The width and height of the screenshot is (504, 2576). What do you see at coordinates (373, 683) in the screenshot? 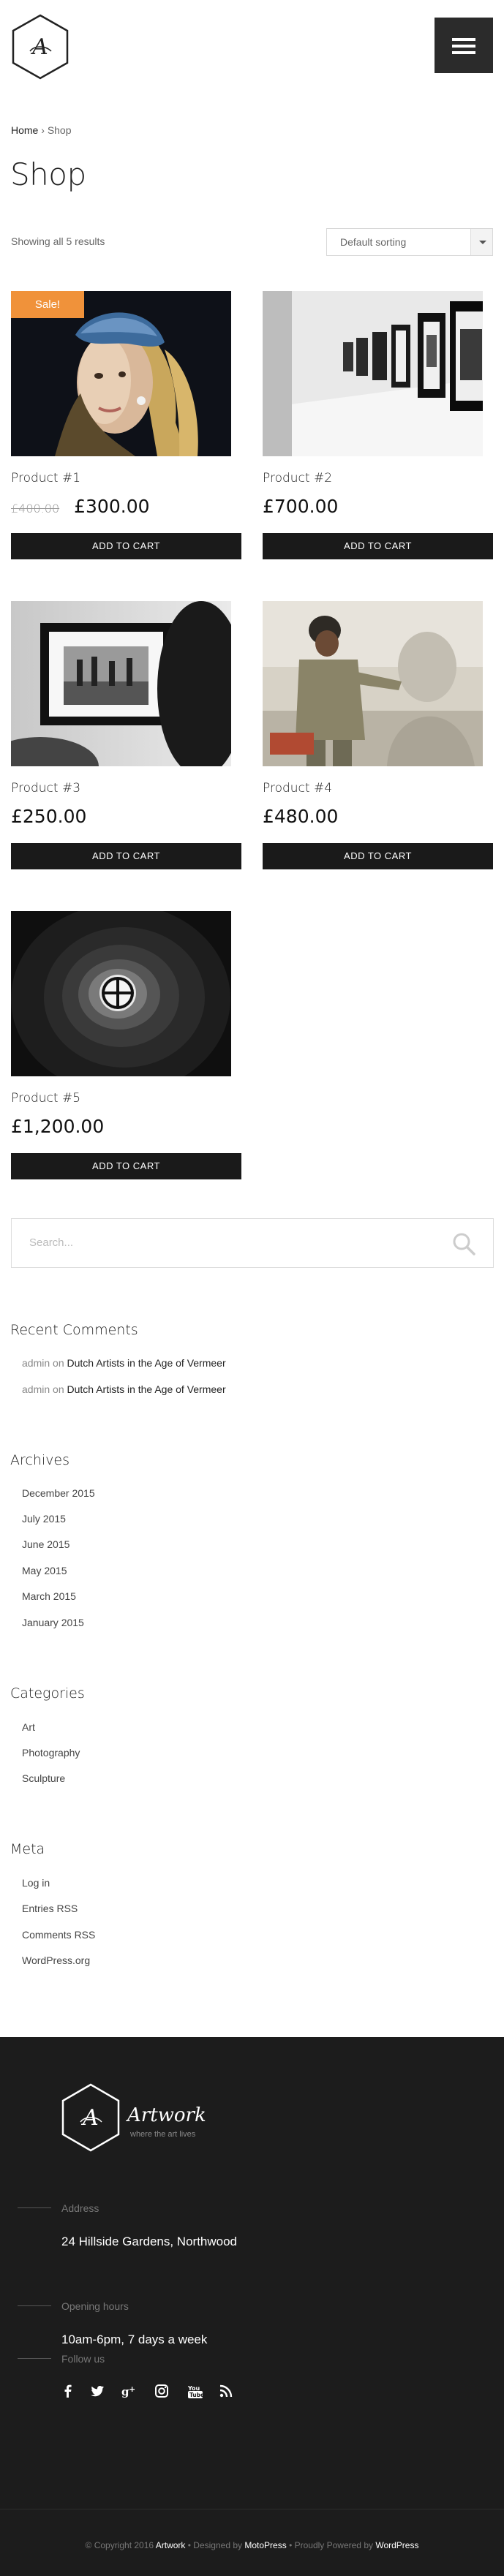
I see `product-image-sculptor` at bounding box center [373, 683].